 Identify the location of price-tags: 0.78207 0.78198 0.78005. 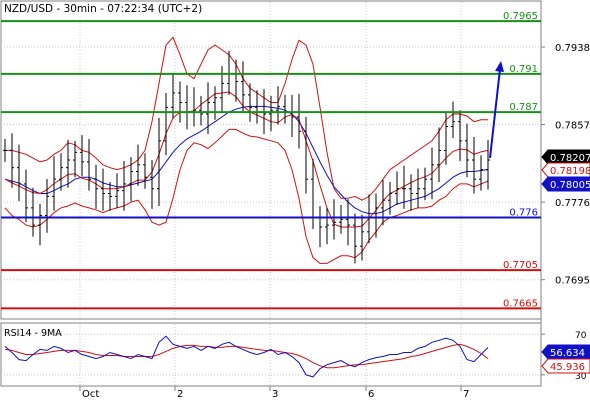
(565, 170).